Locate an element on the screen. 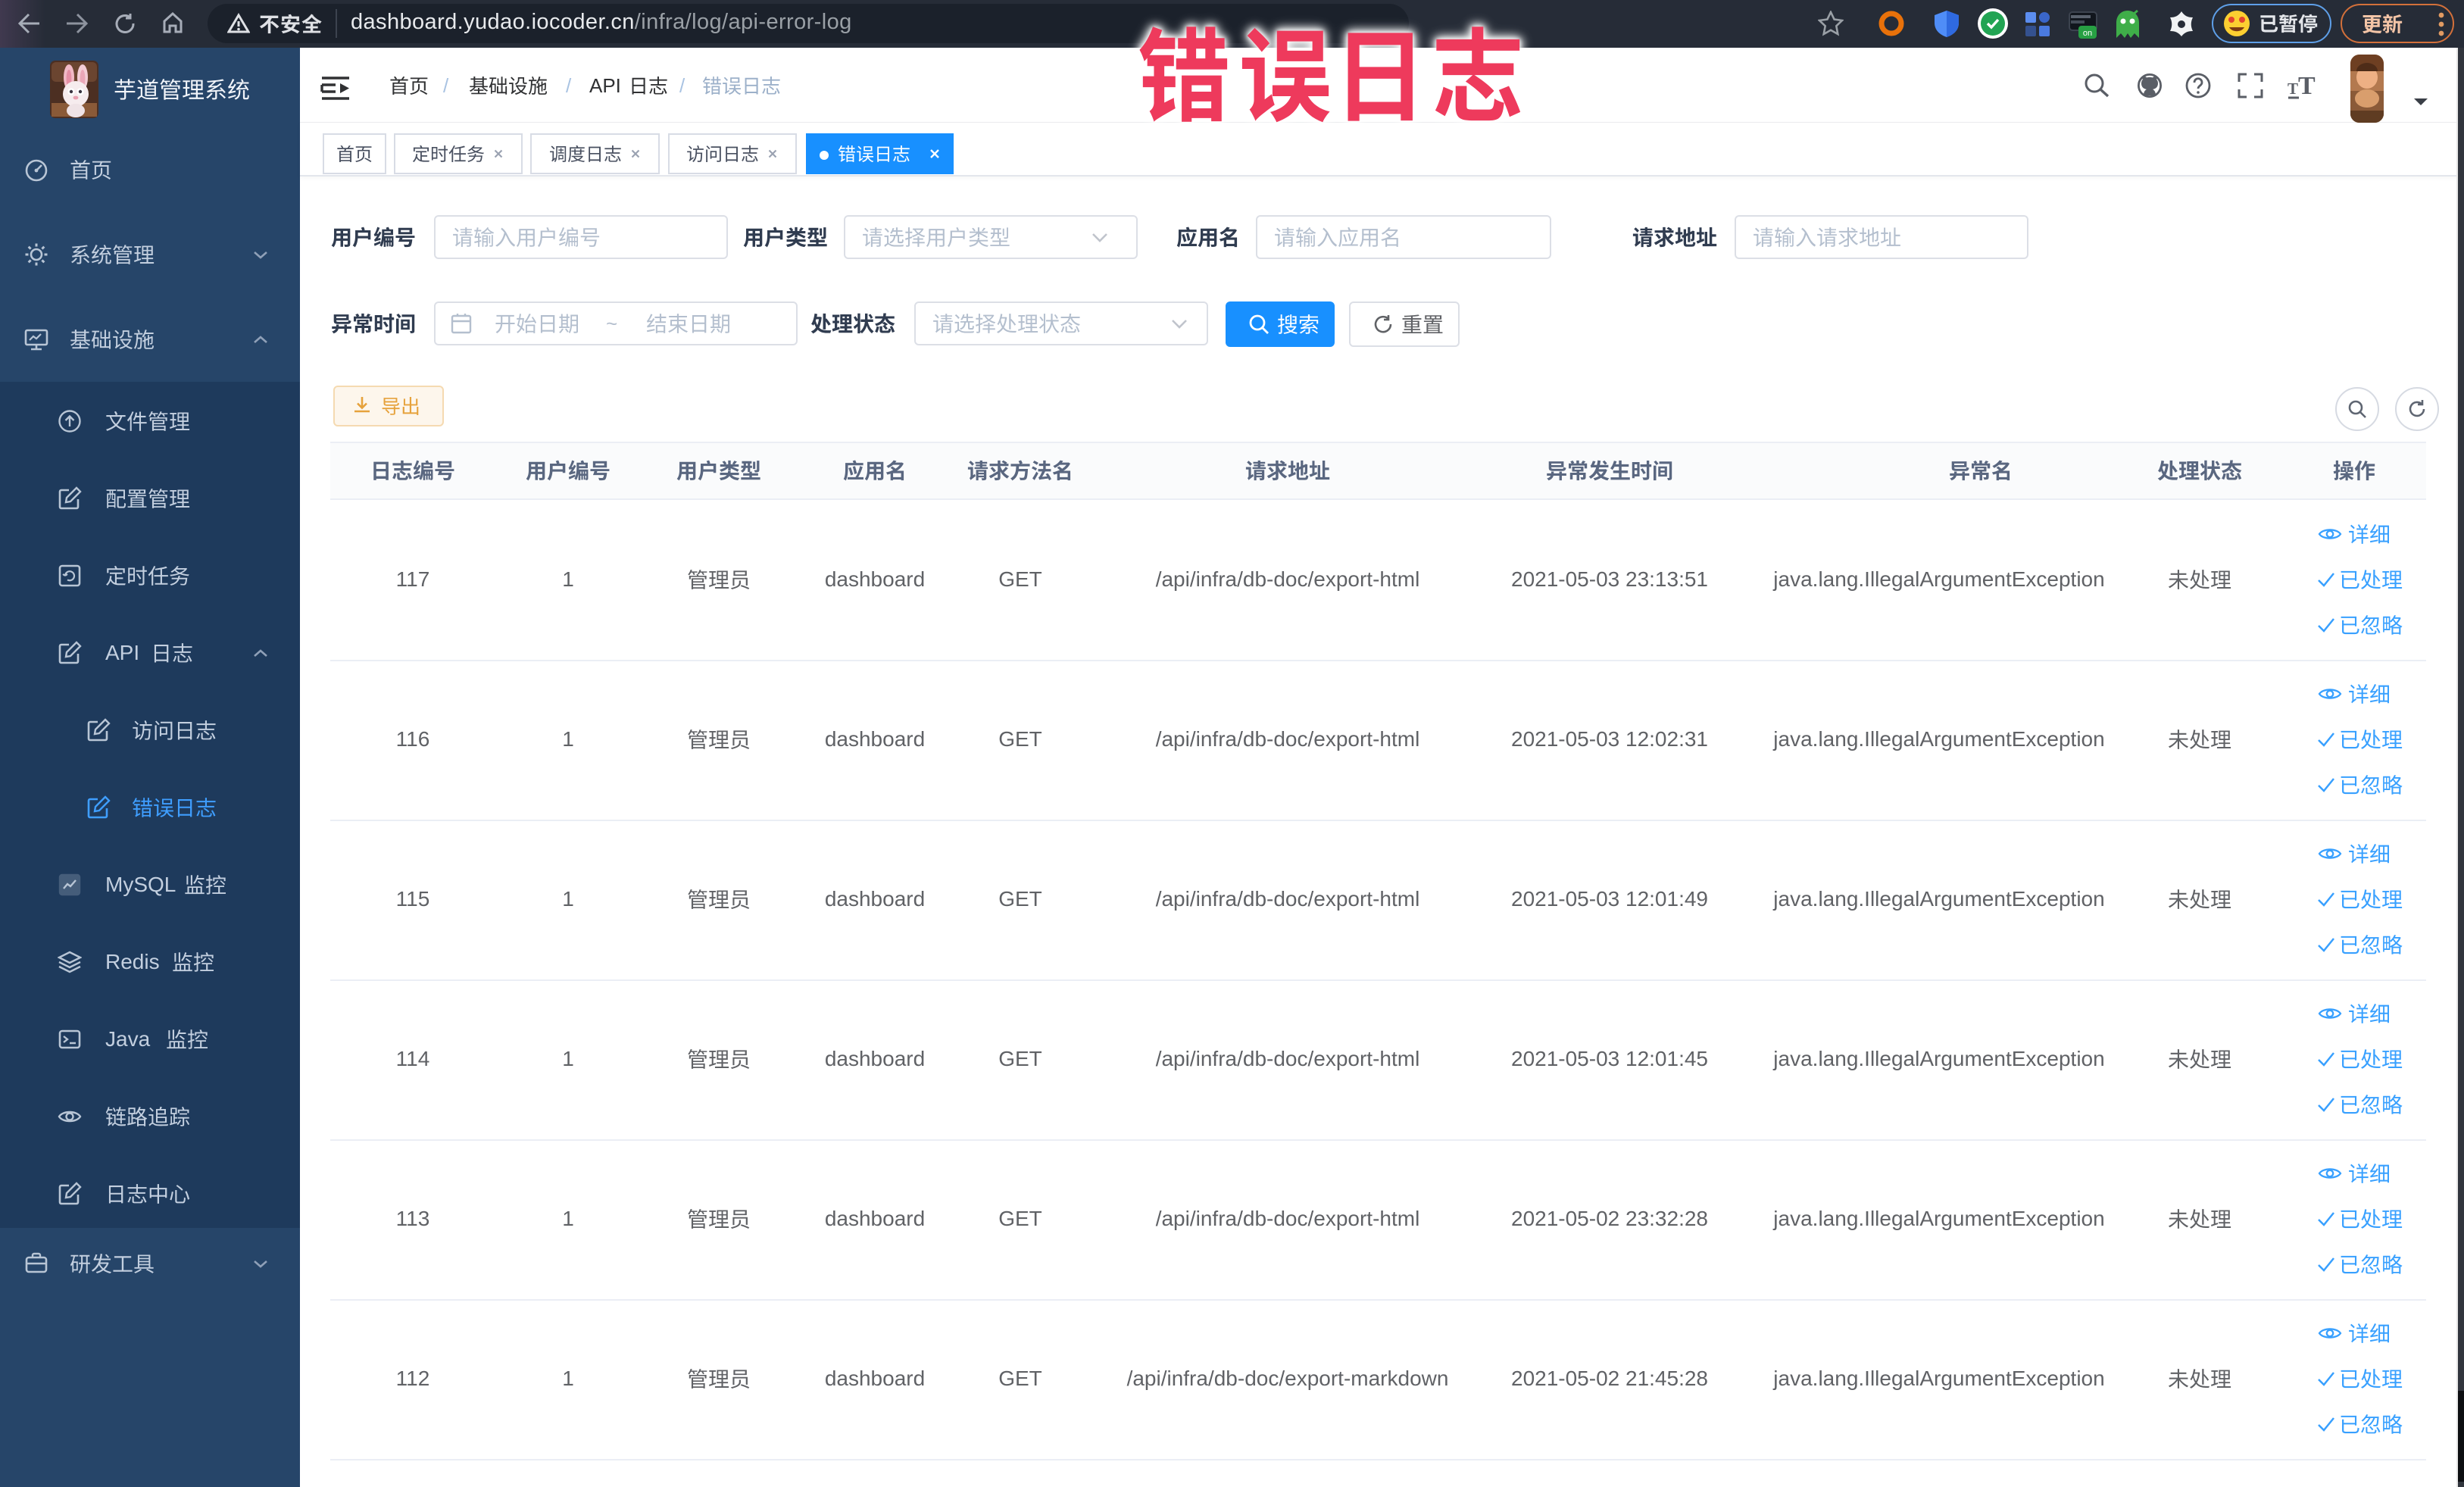  svg-text: on is located at coordinates (2087, 33).